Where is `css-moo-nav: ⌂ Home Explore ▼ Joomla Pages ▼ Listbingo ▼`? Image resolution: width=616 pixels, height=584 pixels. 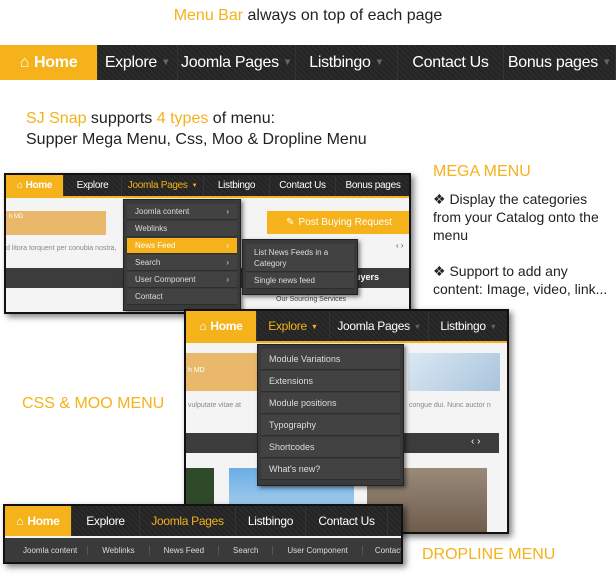
css-moo-nav: ⌂ Home Explore ▼ Joomla Pages ▼ Listbingo ▼ is located at coordinates (346, 327).